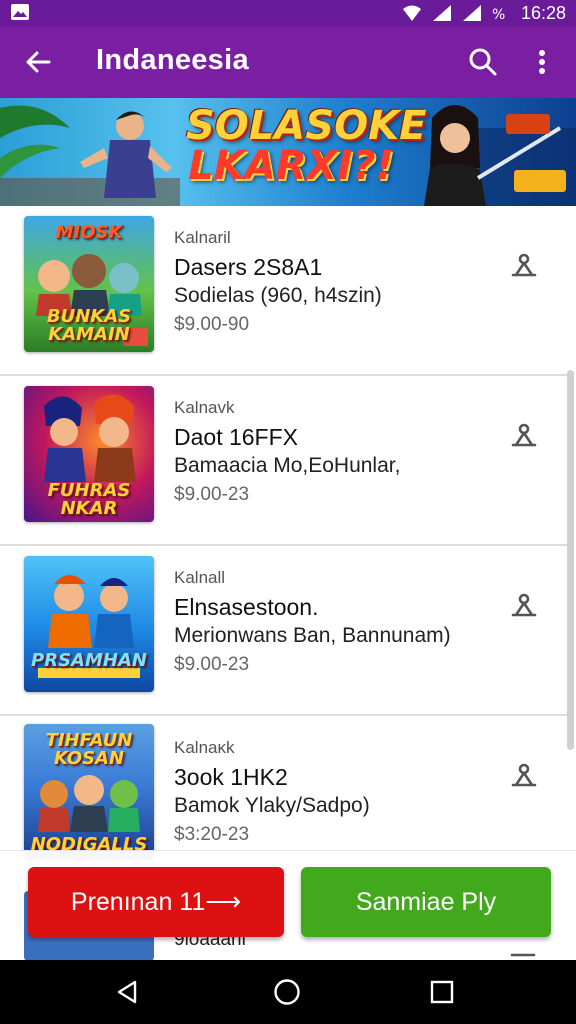  What do you see at coordinates (89, 325) in the screenshot?
I see `thumbnail-title: BUNKAS KAMAIN` at bounding box center [89, 325].